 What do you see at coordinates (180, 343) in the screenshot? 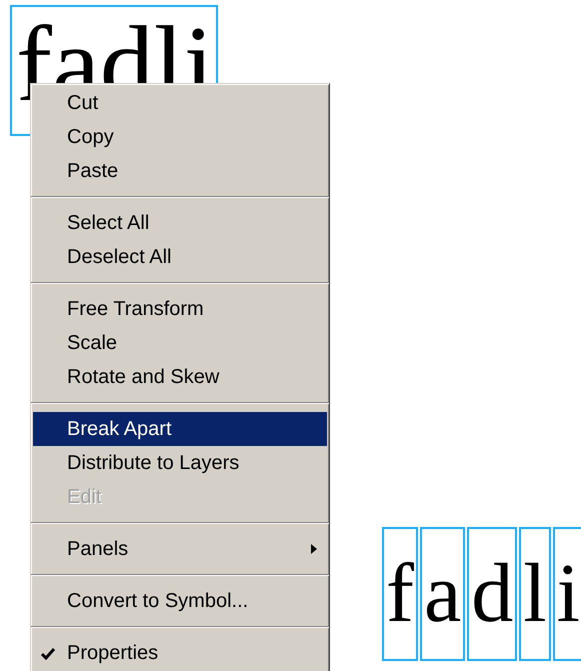
I see `menu-item: Scale` at bounding box center [180, 343].